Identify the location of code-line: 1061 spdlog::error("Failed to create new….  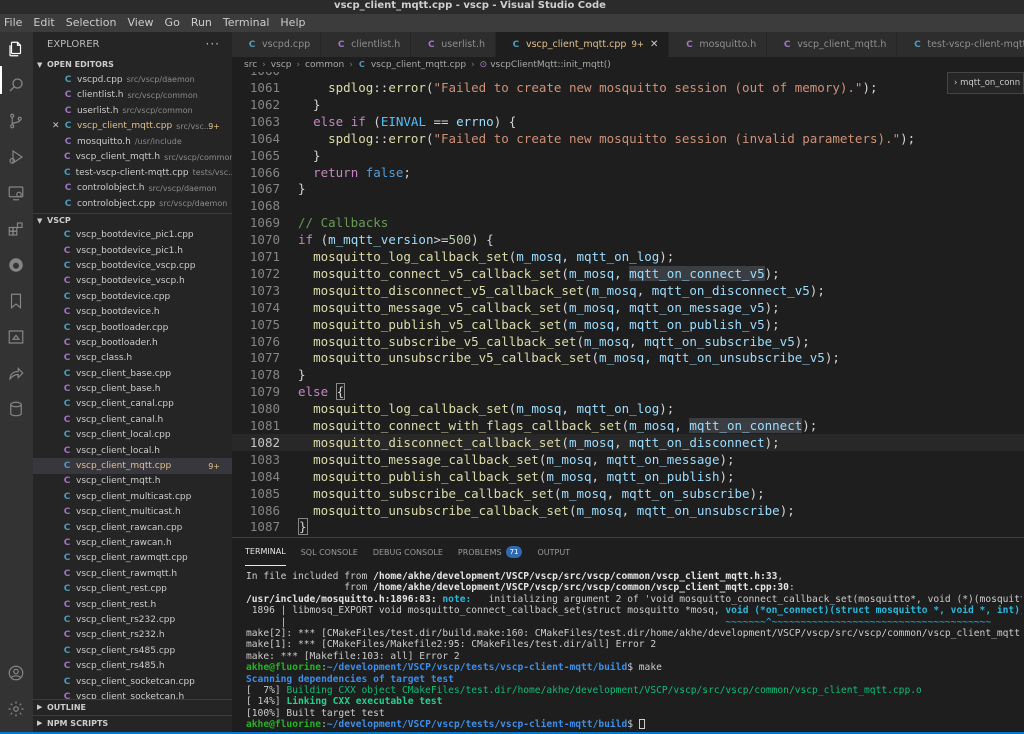
(628, 87).